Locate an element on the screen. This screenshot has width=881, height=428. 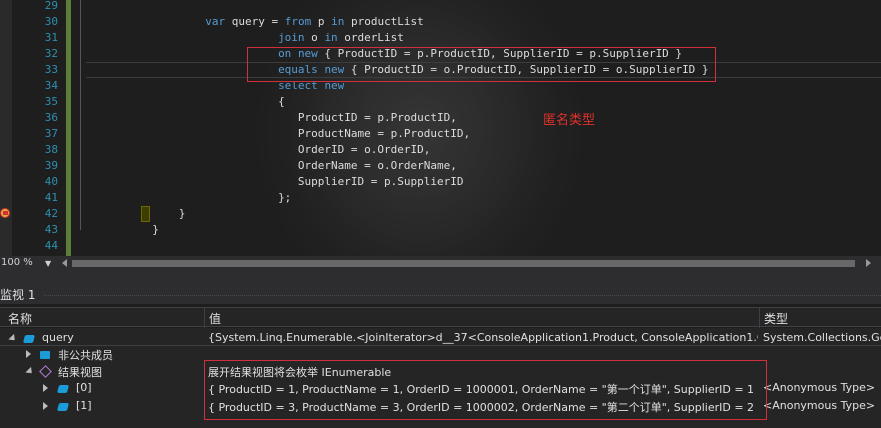
zoom-dropdown-icon: ▼ is located at coordinates (48, 263).